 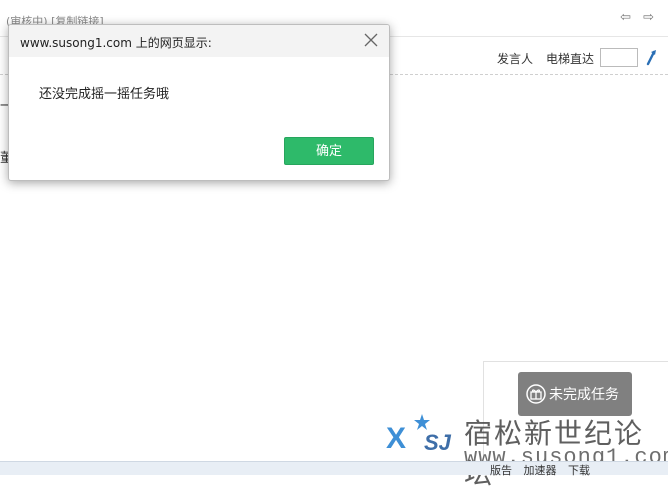 What do you see at coordinates (104, 94) in the screenshot?
I see `alert-dialog-message: 还没完成摇一摇任务哦` at bounding box center [104, 94].